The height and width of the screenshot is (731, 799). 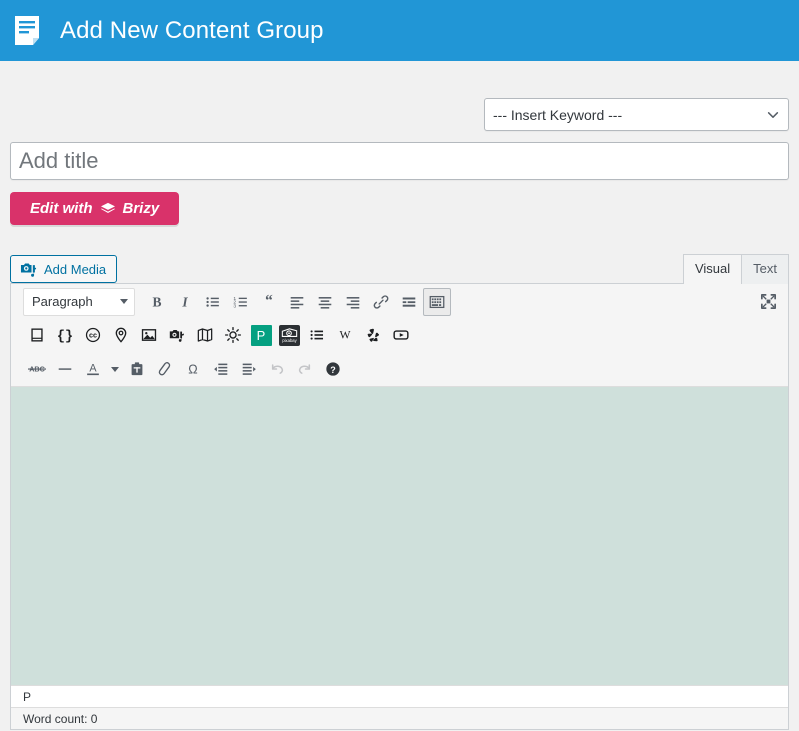 I want to click on svg-text: A, so click(x=93, y=369).